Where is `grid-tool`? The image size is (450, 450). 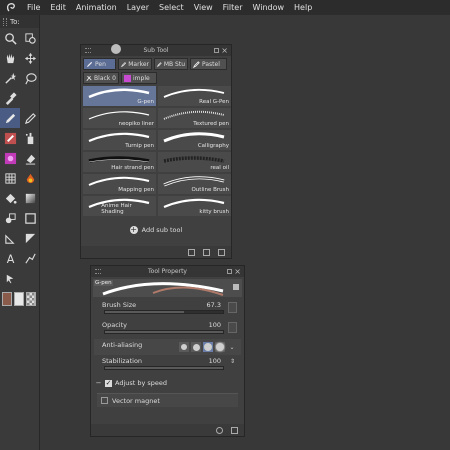
grid-tool is located at coordinates (10, 178).